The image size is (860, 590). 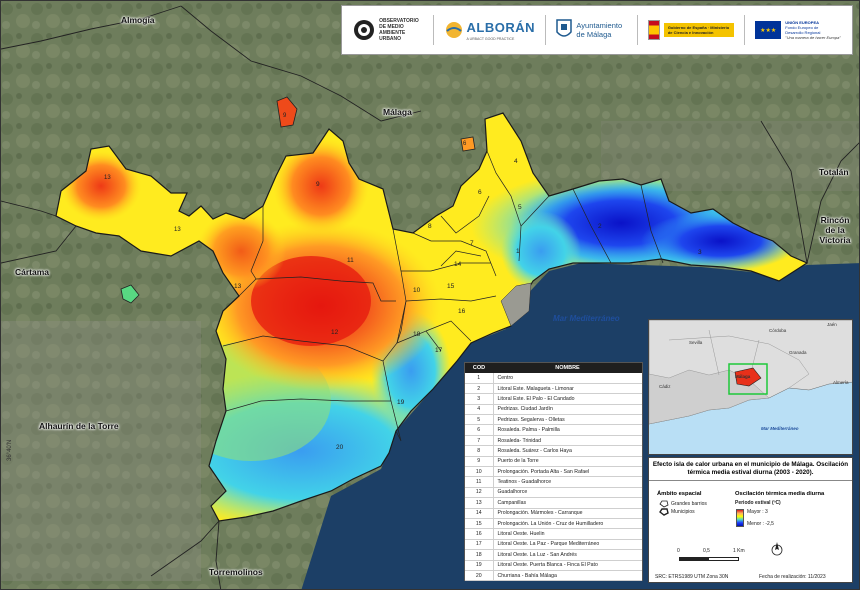 What do you see at coordinates (664, 504) in the screenshot?
I see `grandes-barrios-icon` at bounding box center [664, 504].